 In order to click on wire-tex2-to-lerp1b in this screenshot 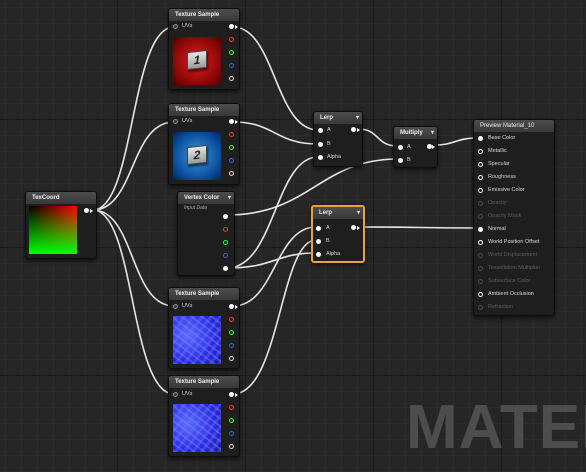, I will do `click(275, 133)`.